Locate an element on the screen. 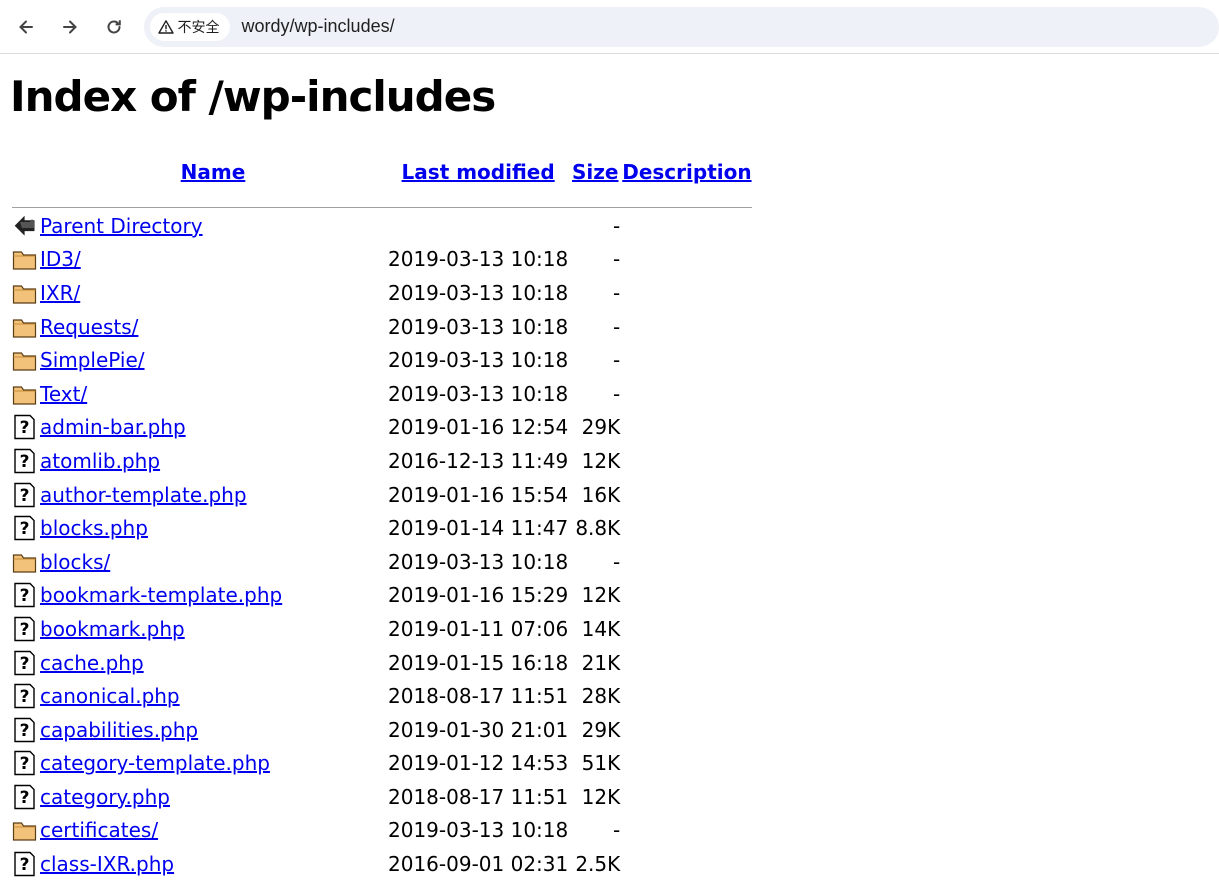  reload-button is located at coordinates (114, 27).